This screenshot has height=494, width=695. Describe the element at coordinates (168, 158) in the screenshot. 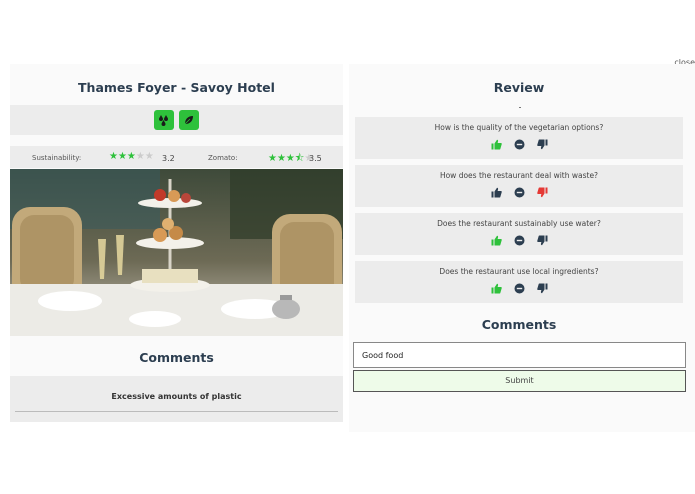

I see `sustainability-score: 3.2` at that location.